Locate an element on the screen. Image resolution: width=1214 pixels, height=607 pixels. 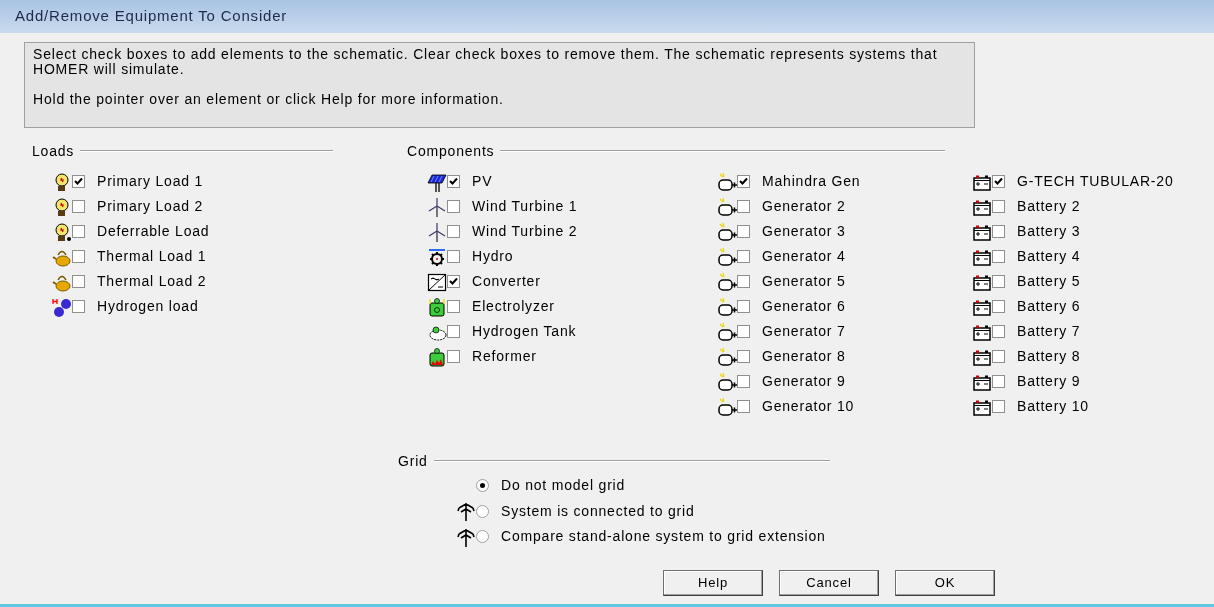
radio-button: System is connected to grid is located at coordinates (585, 511).